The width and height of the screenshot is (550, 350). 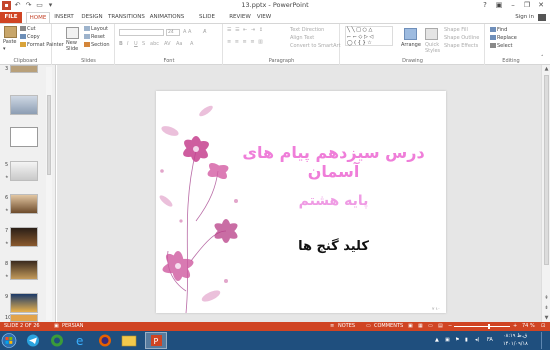 I want to click on strikethrough-icon: abc, so click(x=154, y=44).